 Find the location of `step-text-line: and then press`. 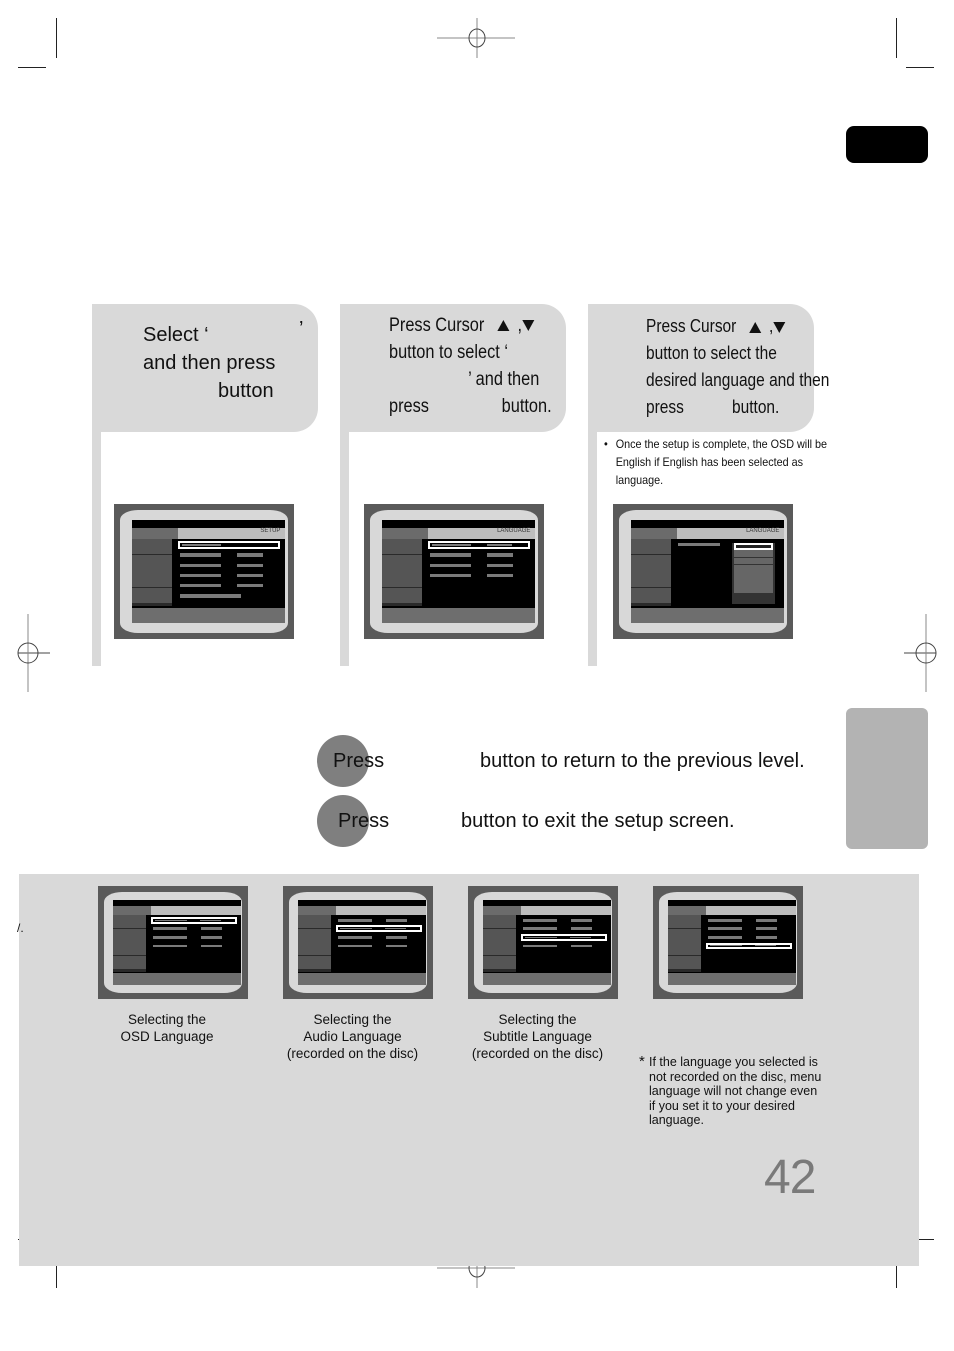

step-text-line: and then press is located at coordinates (209, 363).